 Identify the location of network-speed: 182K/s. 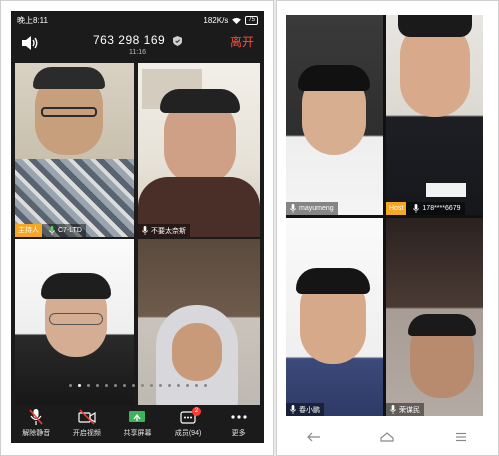
(216, 20).